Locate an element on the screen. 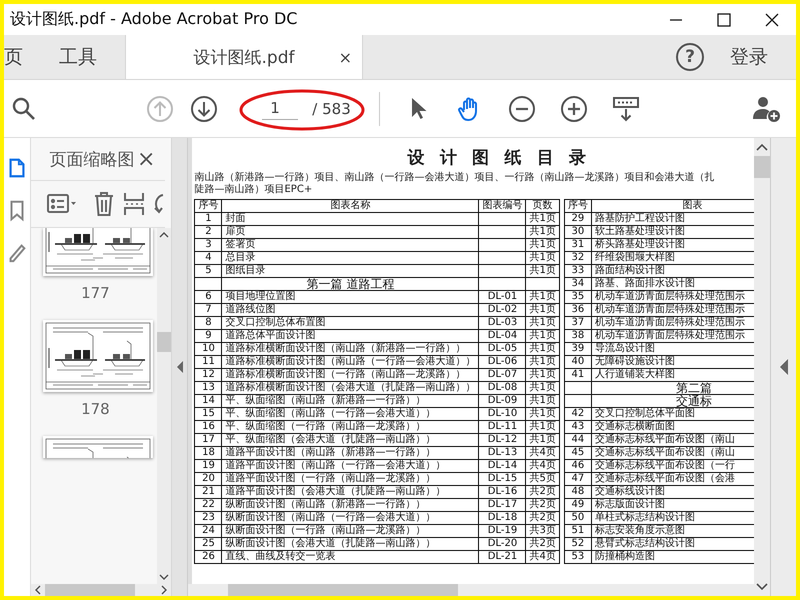  page-number-field: 1 is located at coordinates (280, 108).